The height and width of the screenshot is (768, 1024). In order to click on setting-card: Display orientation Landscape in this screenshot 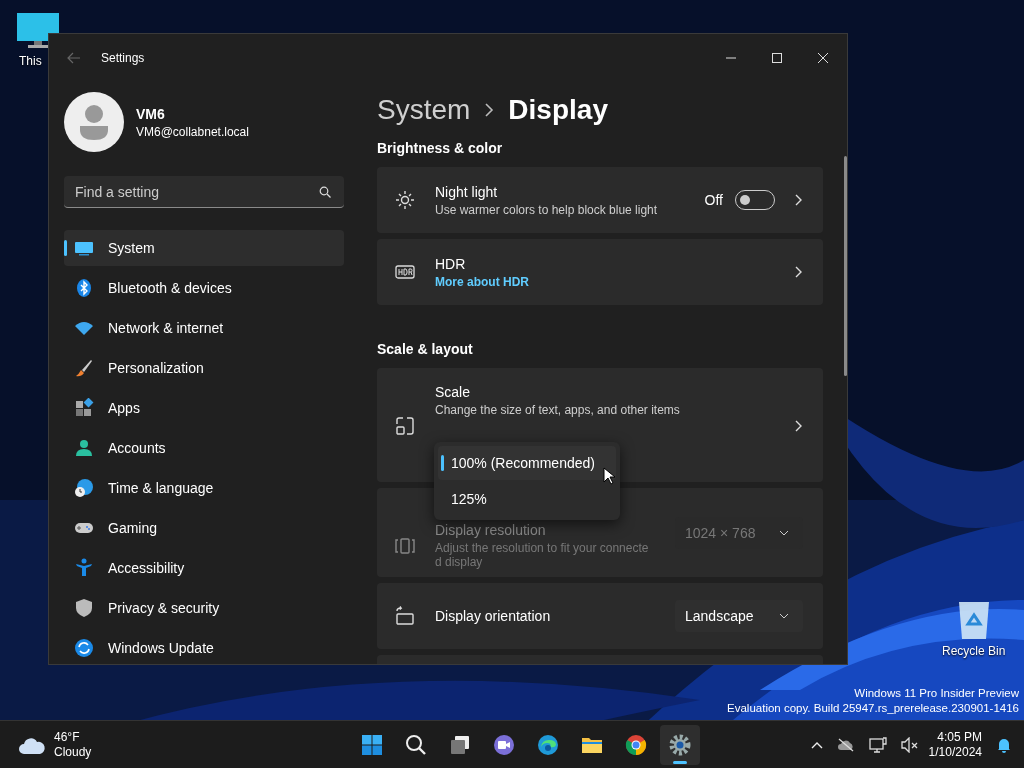, I will do `click(600, 616)`.